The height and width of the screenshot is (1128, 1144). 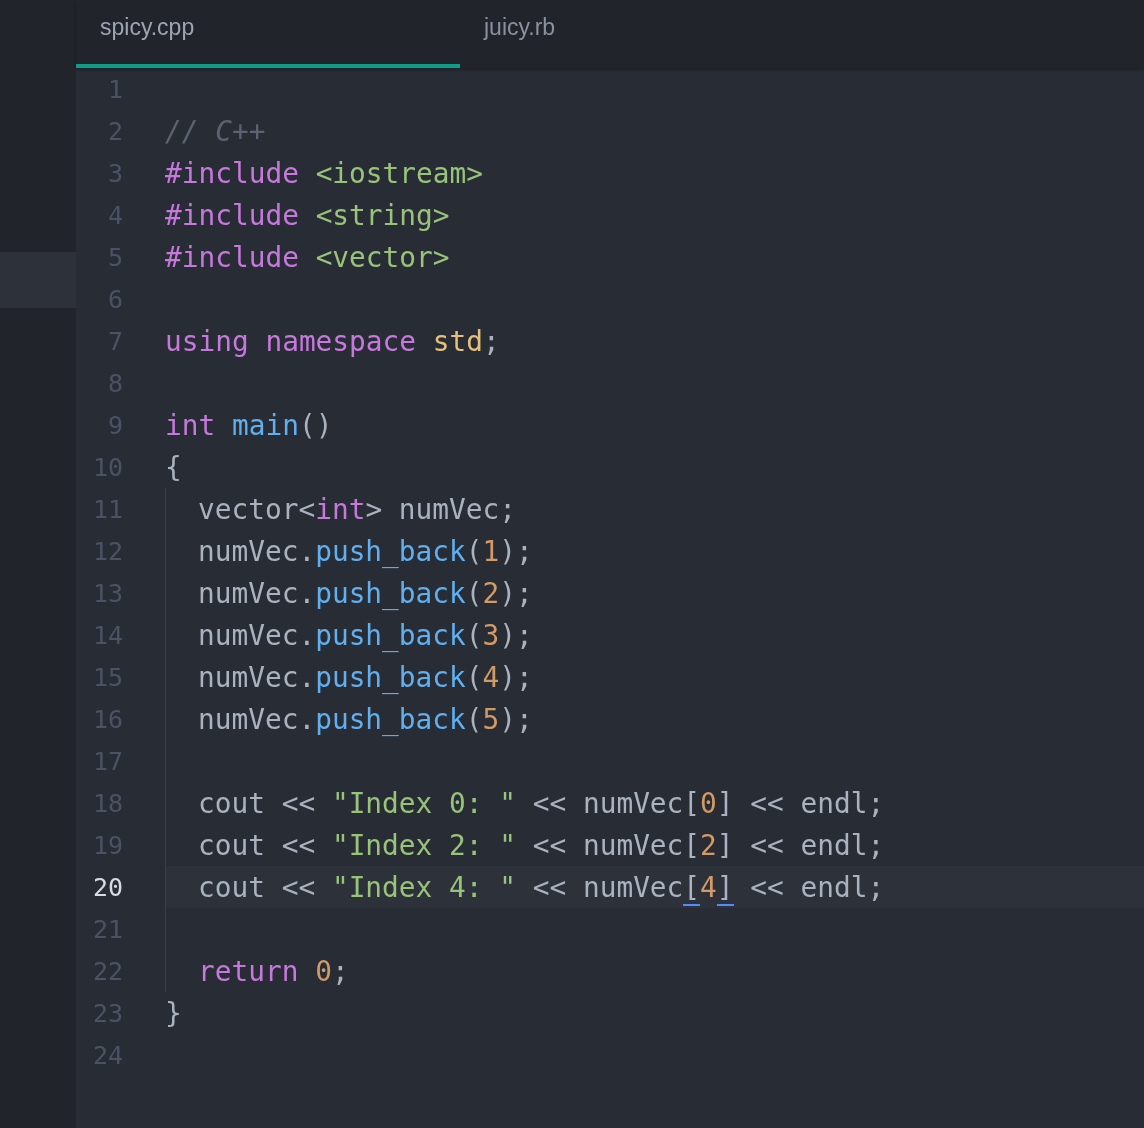 What do you see at coordinates (365, 719) in the screenshot?
I see `code-line: numVec.push_back(5);` at bounding box center [365, 719].